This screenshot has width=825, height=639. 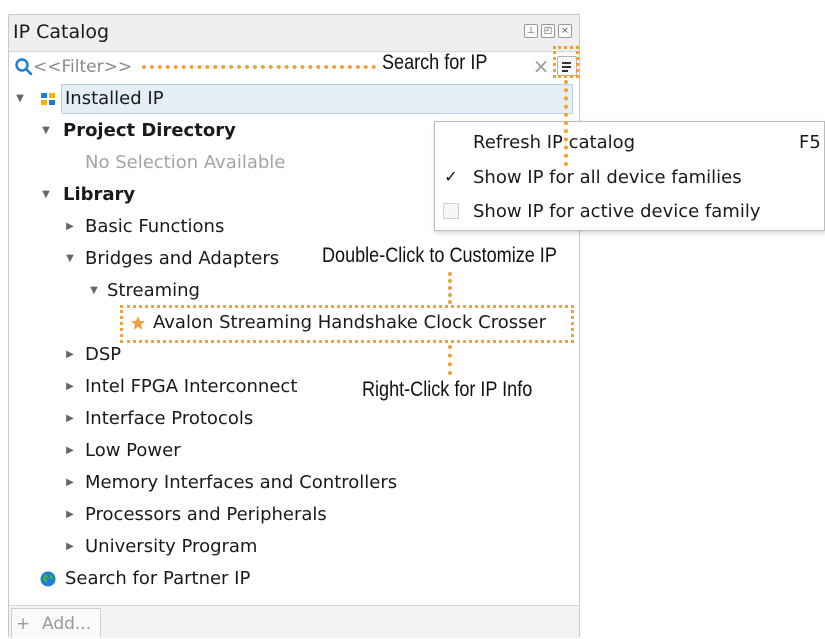 What do you see at coordinates (450, 360) in the screenshot?
I see `callout-leader-right-click` at bounding box center [450, 360].